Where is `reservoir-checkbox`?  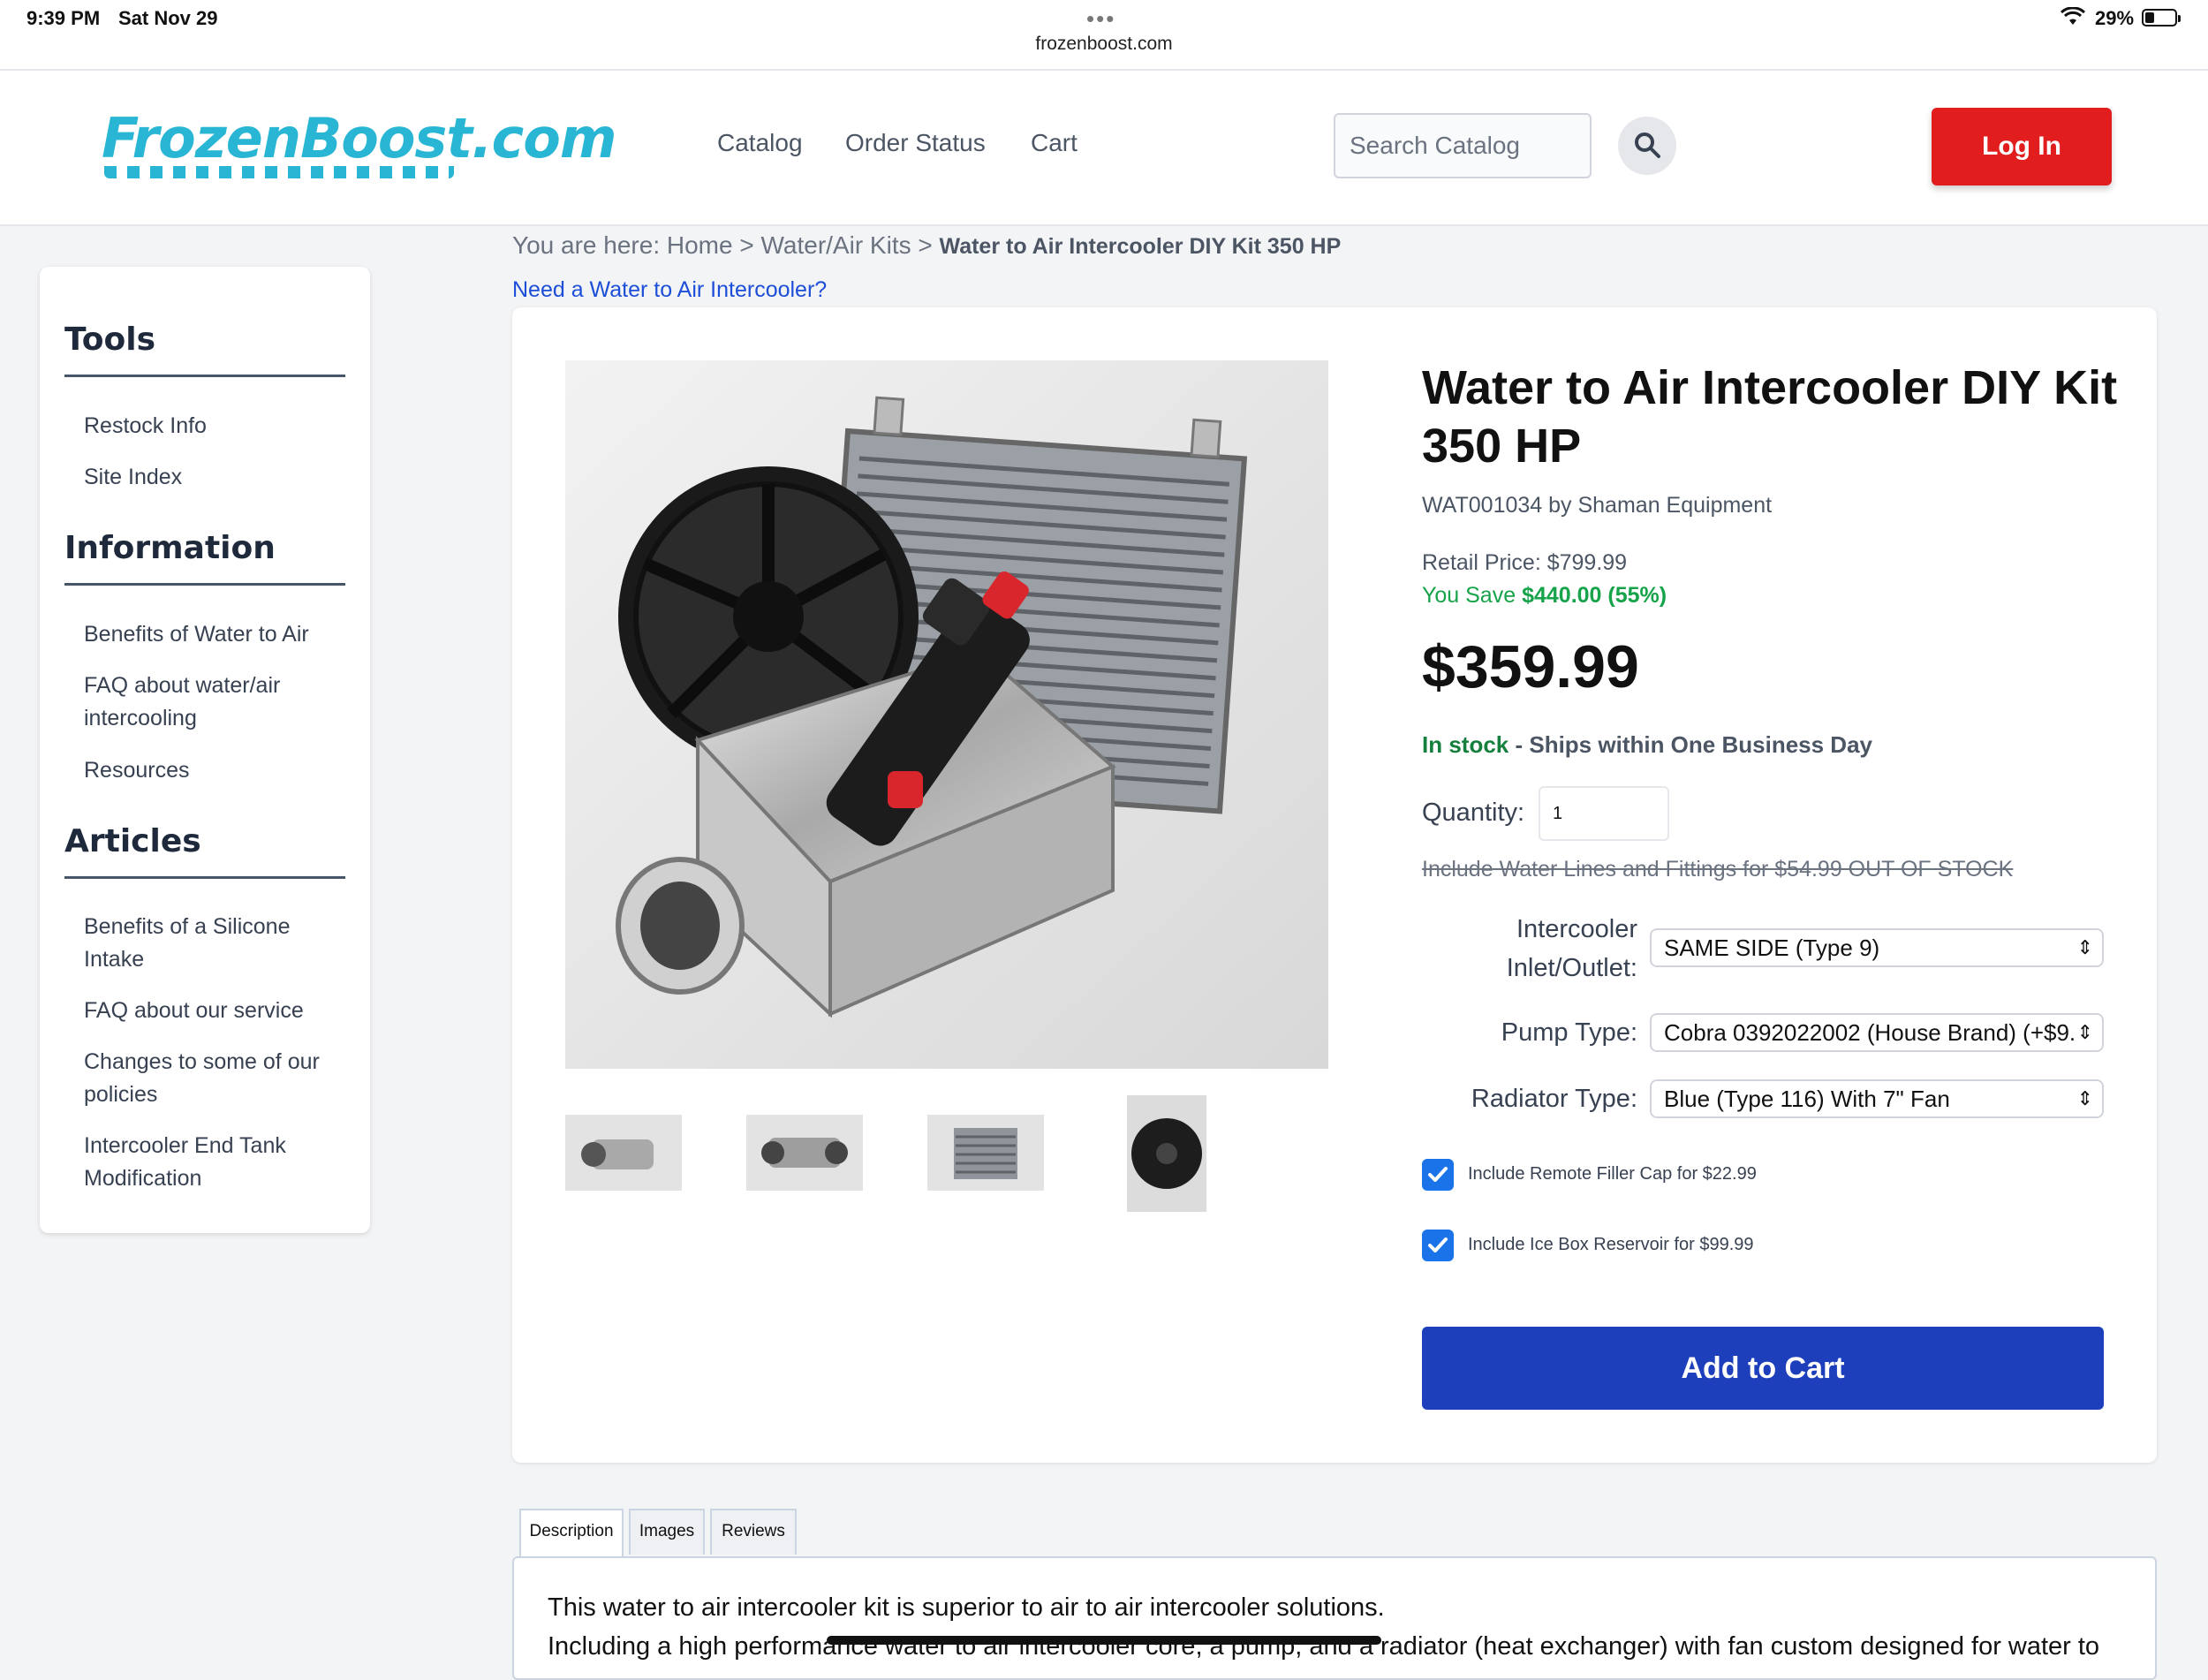 reservoir-checkbox is located at coordinates (1438, 1245).